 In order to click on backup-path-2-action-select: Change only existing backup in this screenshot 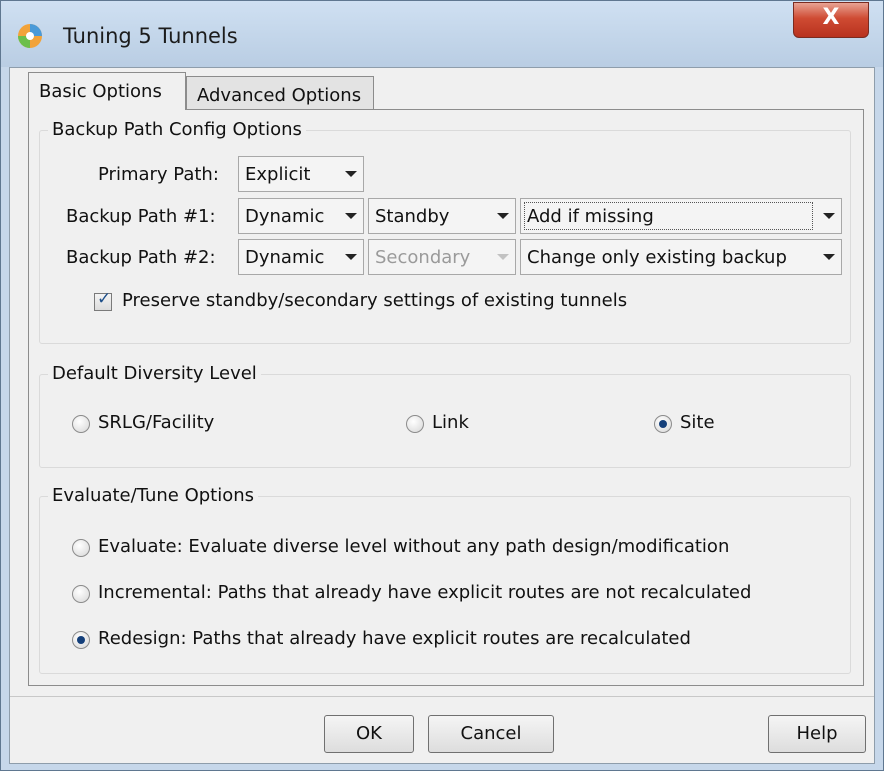, I will do `click(681, 257)`.